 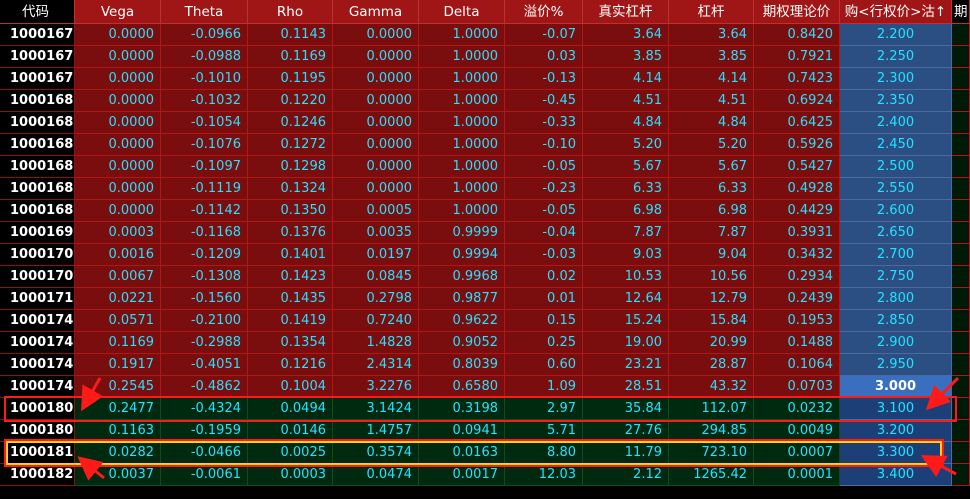 I want to click on cell-leverage: 6.33, so click(x=711, y=189).